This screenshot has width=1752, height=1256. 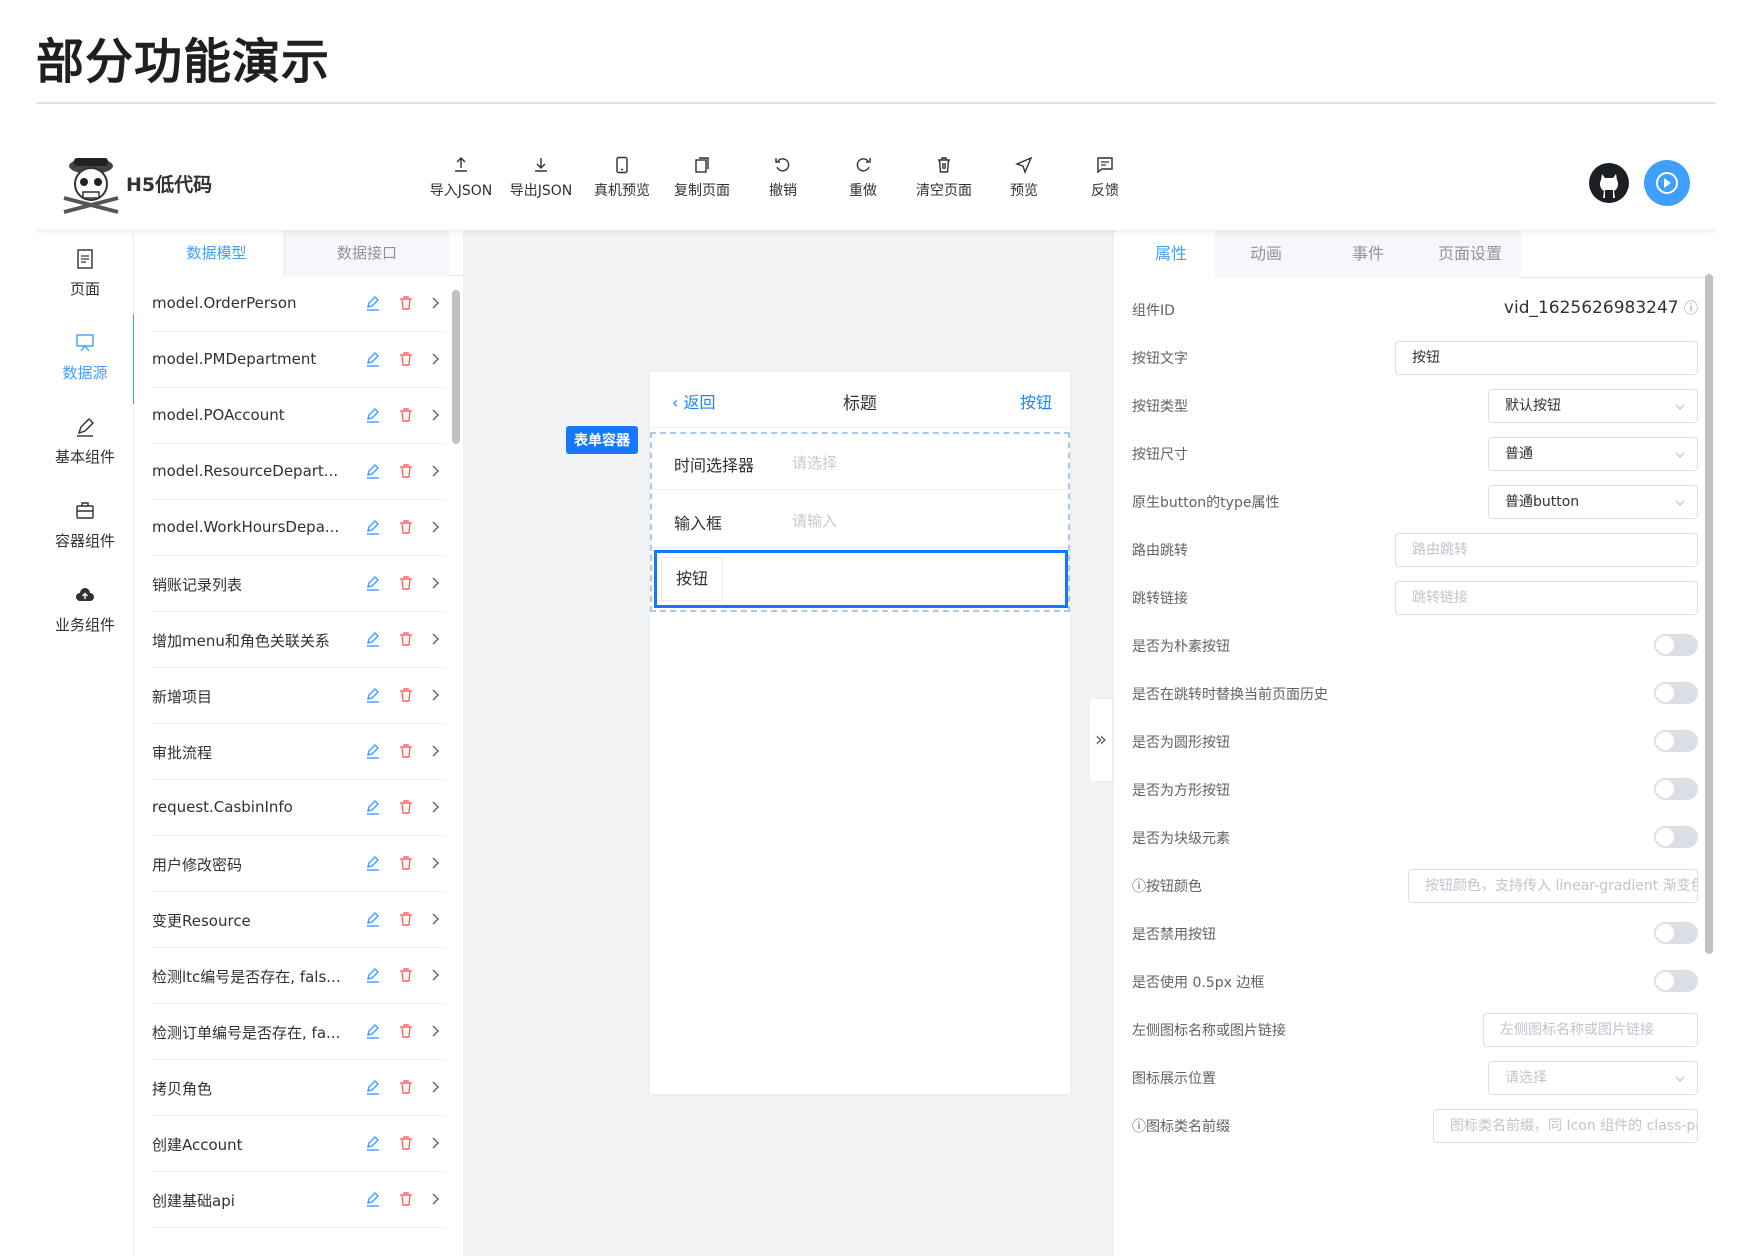 I want to click on github-icon, so click(x=1609, y=183).